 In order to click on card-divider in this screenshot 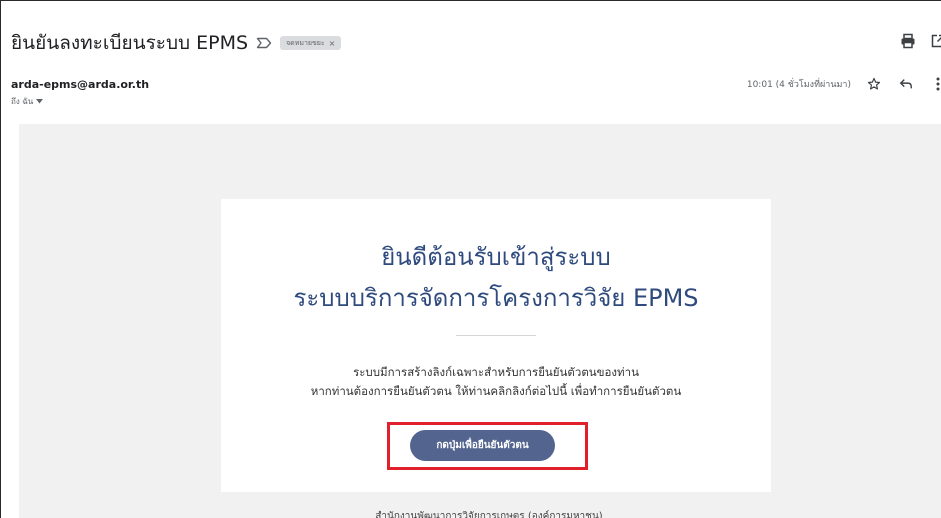, I will do `click(496, 335)`.